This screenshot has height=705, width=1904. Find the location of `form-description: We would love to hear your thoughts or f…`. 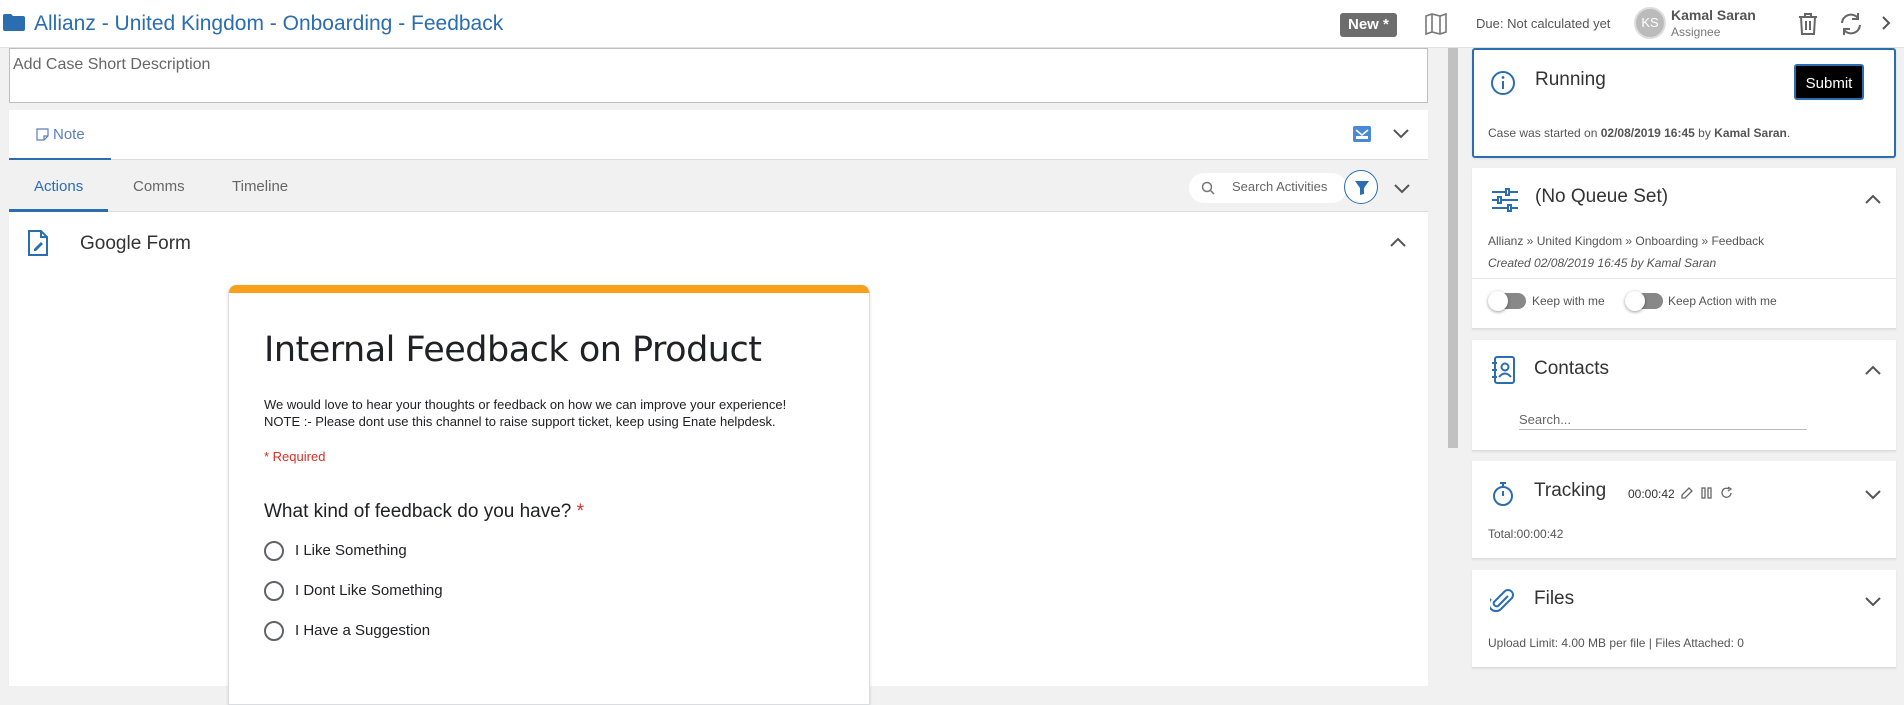

form-description: We would love to hear your thoughts or f… is located at coordinates (525, 413).